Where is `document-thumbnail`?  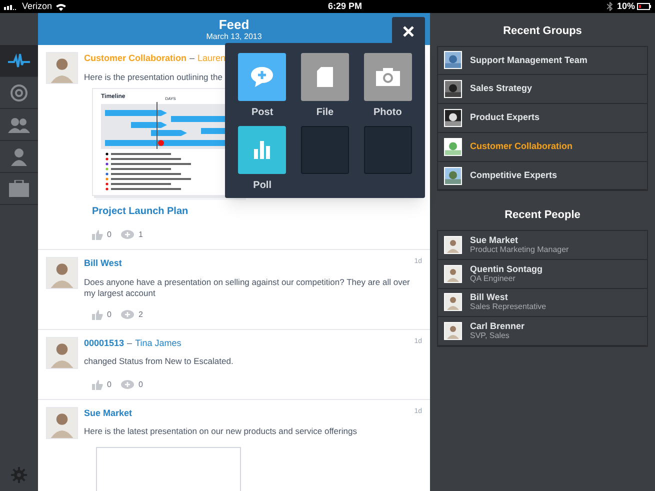 document-thumbnail is located at coordinates (168, 468).